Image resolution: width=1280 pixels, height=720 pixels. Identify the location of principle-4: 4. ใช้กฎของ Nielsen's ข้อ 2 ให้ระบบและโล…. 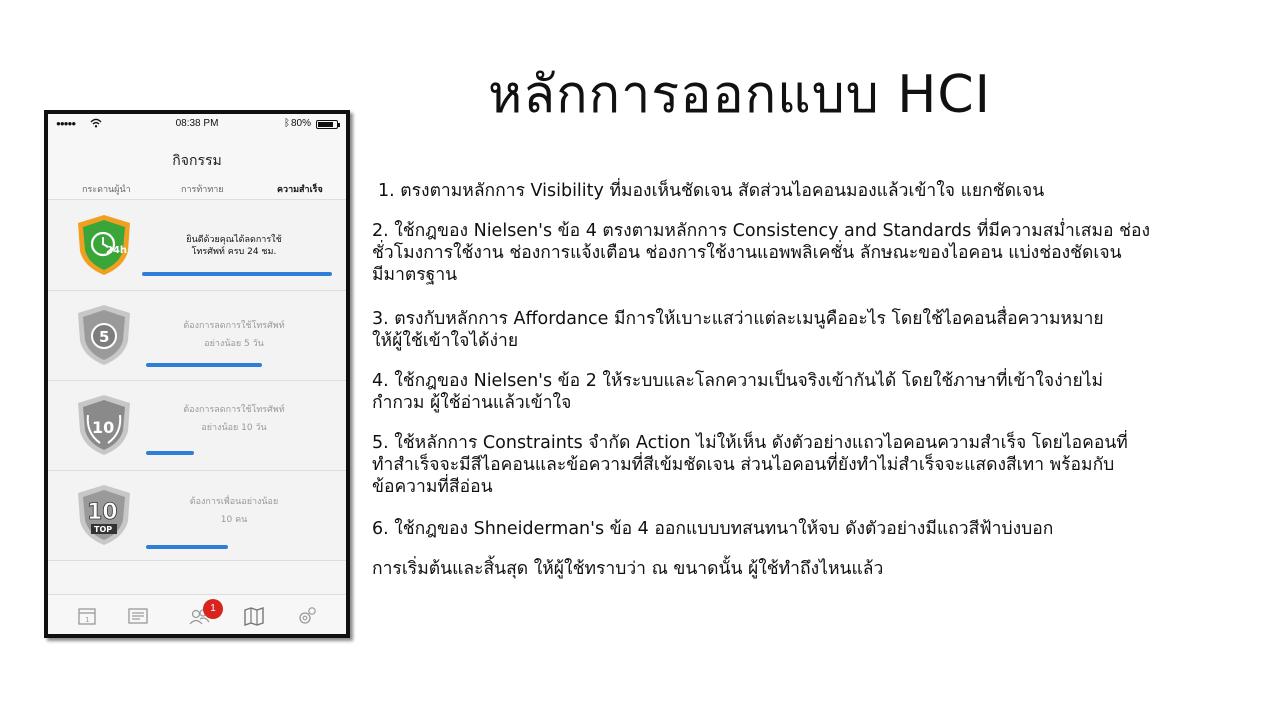
(817, 392).